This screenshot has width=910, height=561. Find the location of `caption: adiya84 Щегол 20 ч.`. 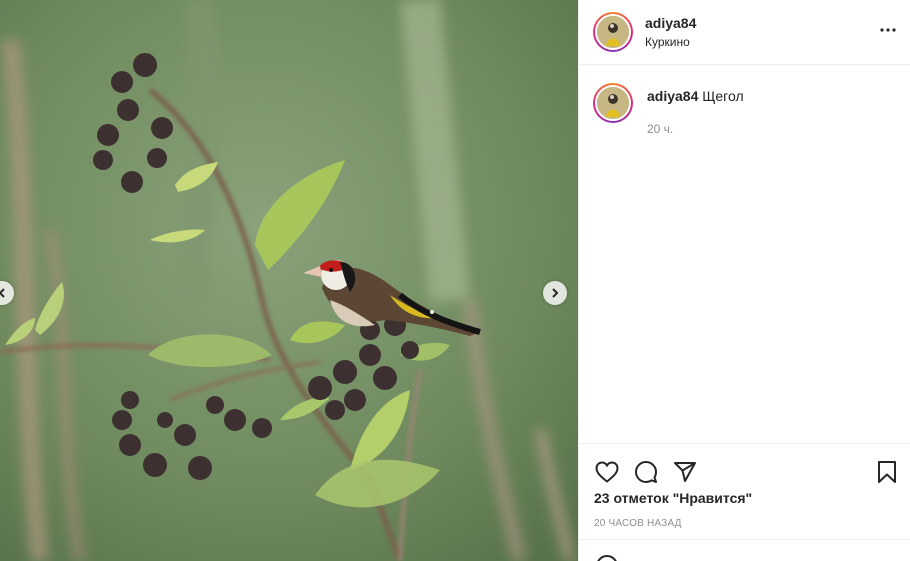

caption: adiya84 Щегол 20 ч. is located at coordinates (744, 110).